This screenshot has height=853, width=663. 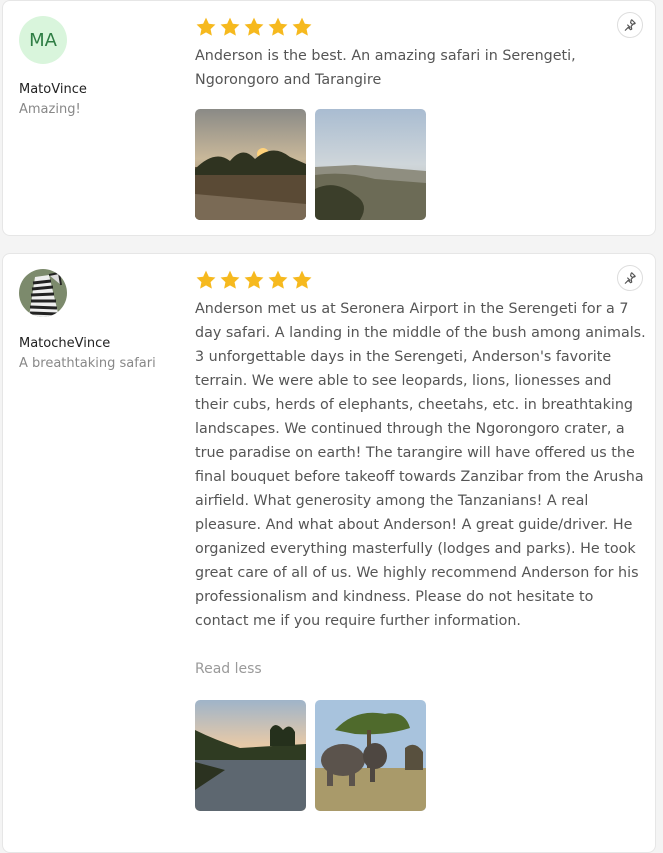 I want to click on review-title: A breathtaking safari, so click(x=87, y=363).